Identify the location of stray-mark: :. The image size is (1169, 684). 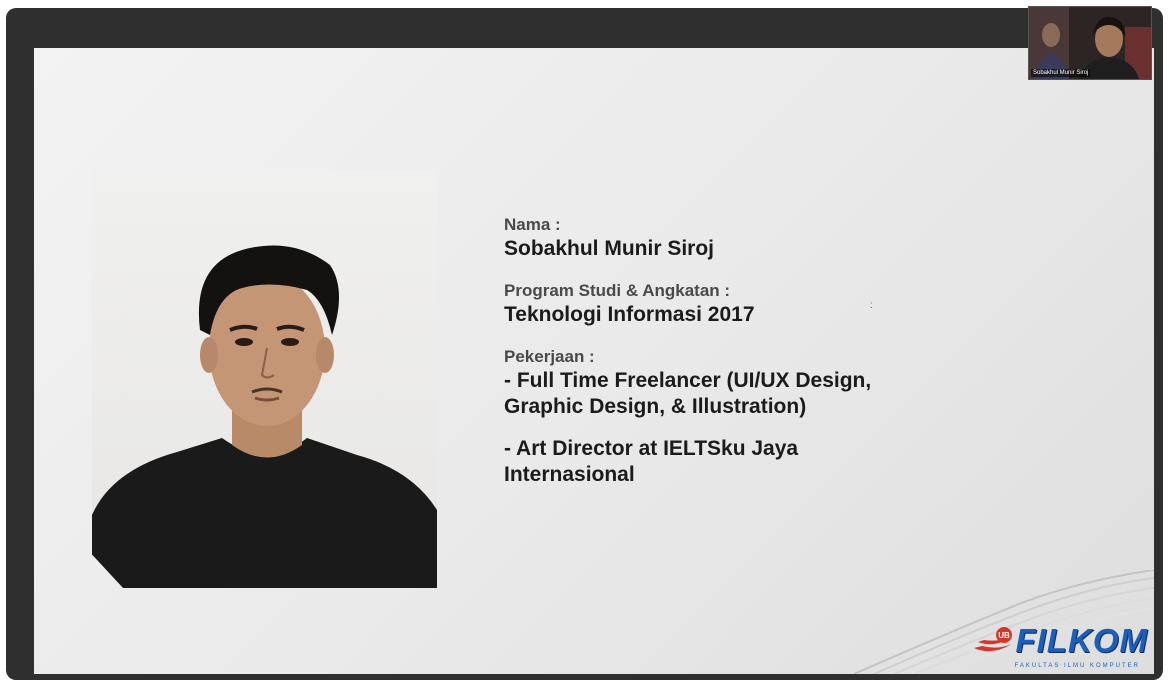
(871, 305).